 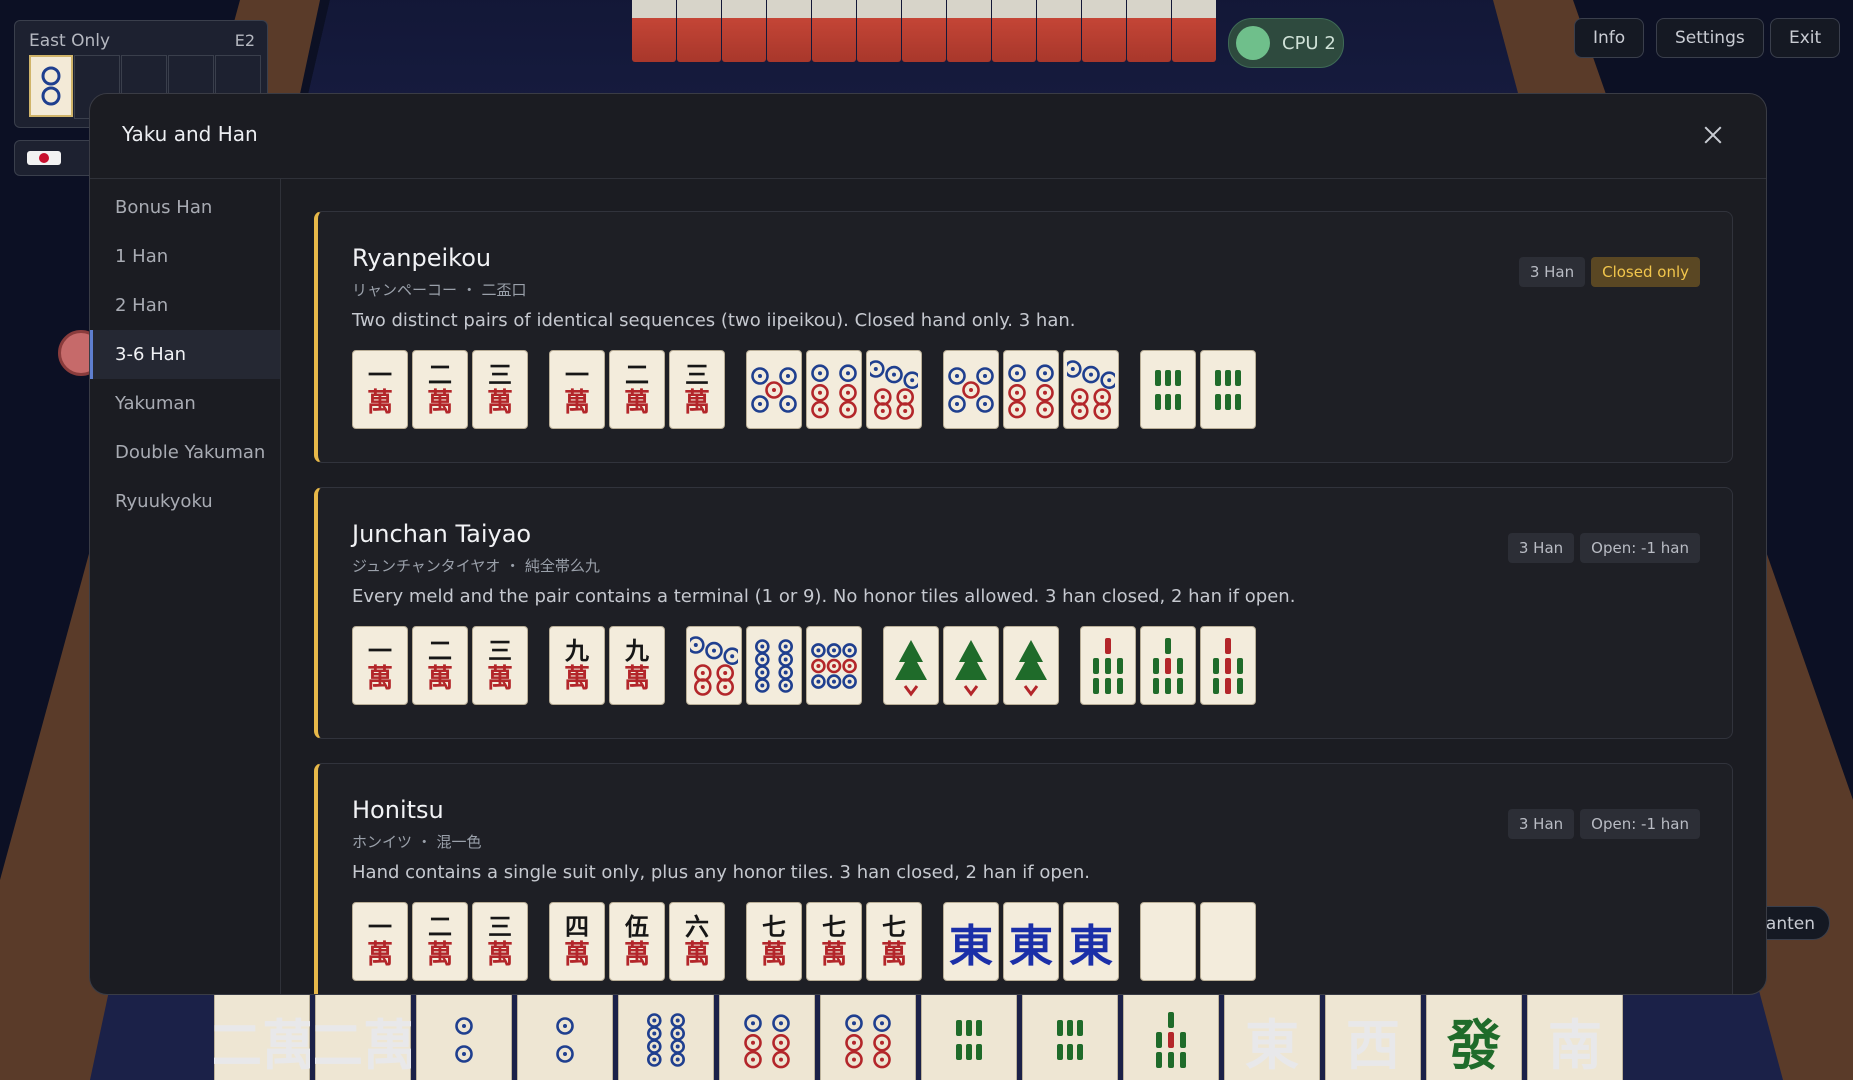 What do you see at coordinates (1609, 272) in the screenshot?
I see `yaku-badges: 3 Han Closed only` at bounding box center [1609, 272].